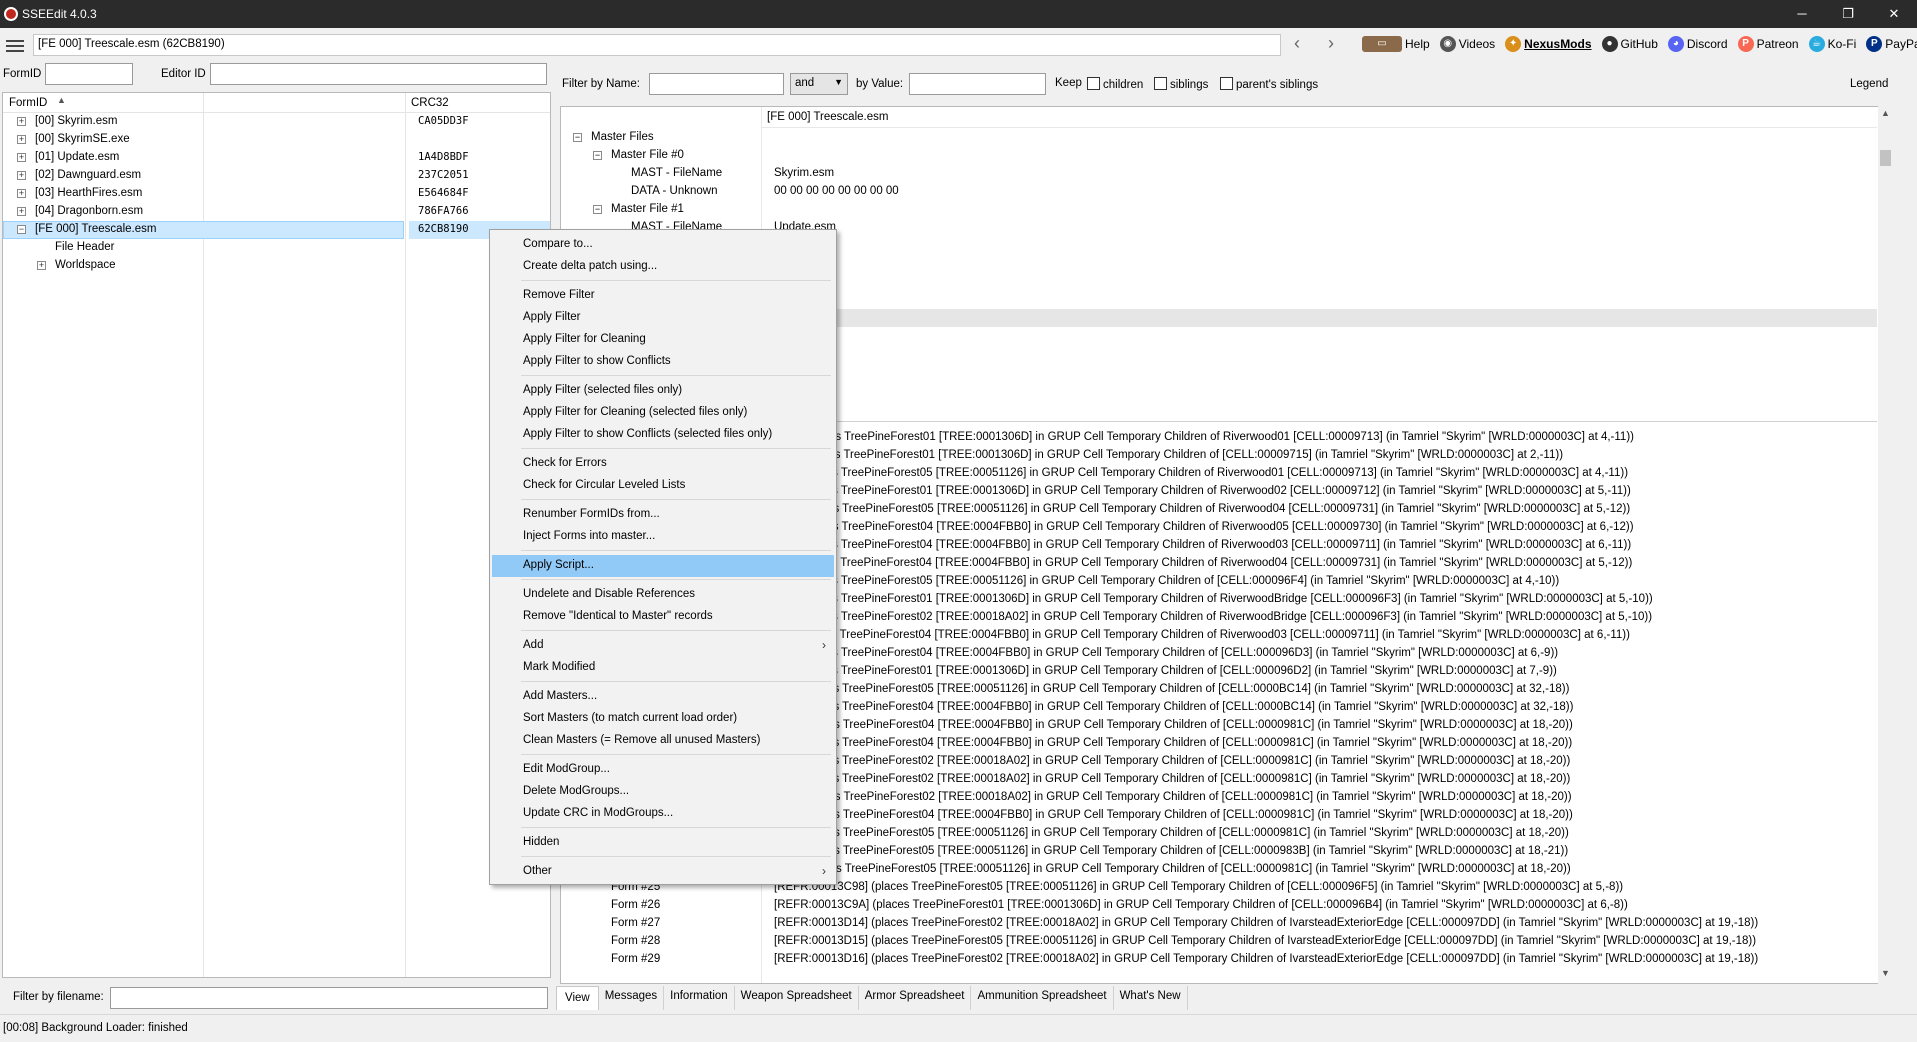 This screenshot has height=1042, width=1917. What do you see at coordinates (276, 122) in the screenshot?
I see `tree-row: + [00] Skyrim.esm CA05DD3F` at bounding box center [276, 122].